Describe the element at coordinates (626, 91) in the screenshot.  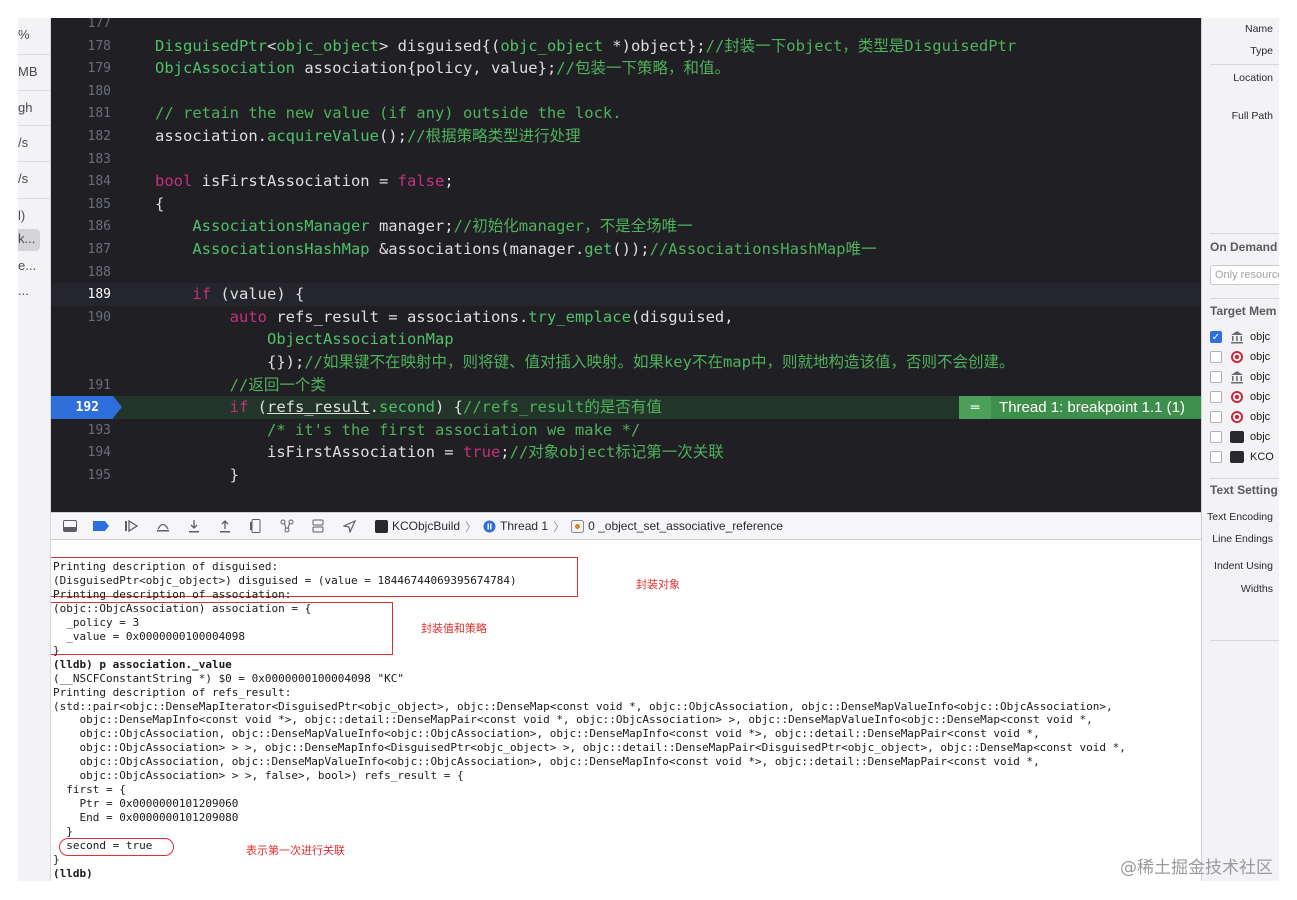
I see `code-line: 180` at that location.